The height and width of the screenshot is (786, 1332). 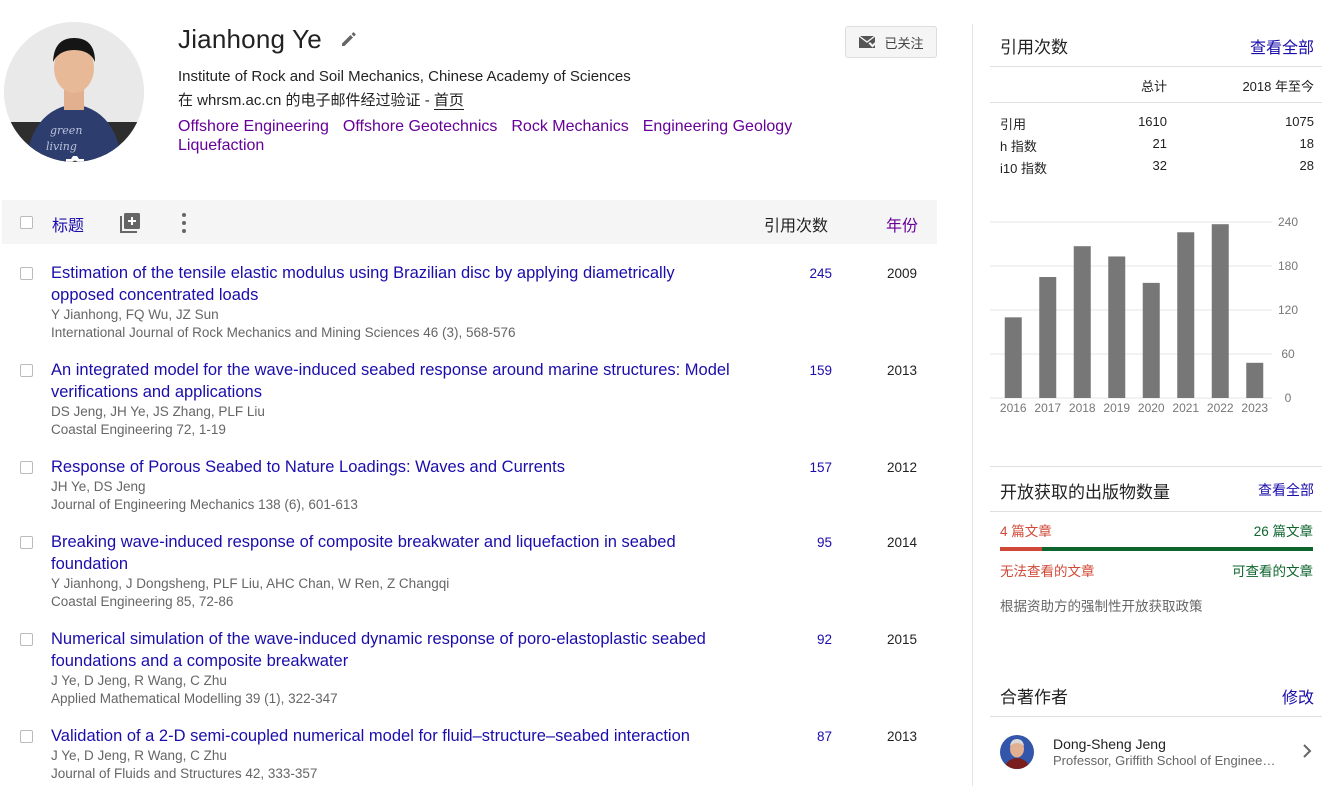 What do you see at coordinates (1023, 168) in the screenshot?
I see `stats-row-label: i10 指数` at bounding box center [1023, 168].